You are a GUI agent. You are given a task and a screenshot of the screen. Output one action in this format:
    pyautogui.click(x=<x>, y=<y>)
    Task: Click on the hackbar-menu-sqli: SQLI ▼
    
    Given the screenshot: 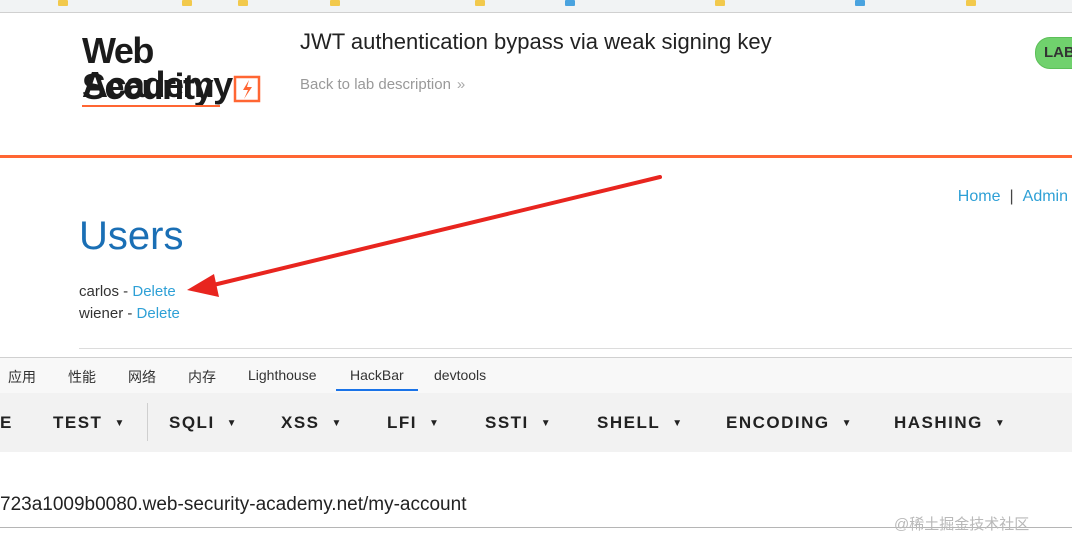 What is the action you would take?
    pyautogui.click(x=203, y=423)
    